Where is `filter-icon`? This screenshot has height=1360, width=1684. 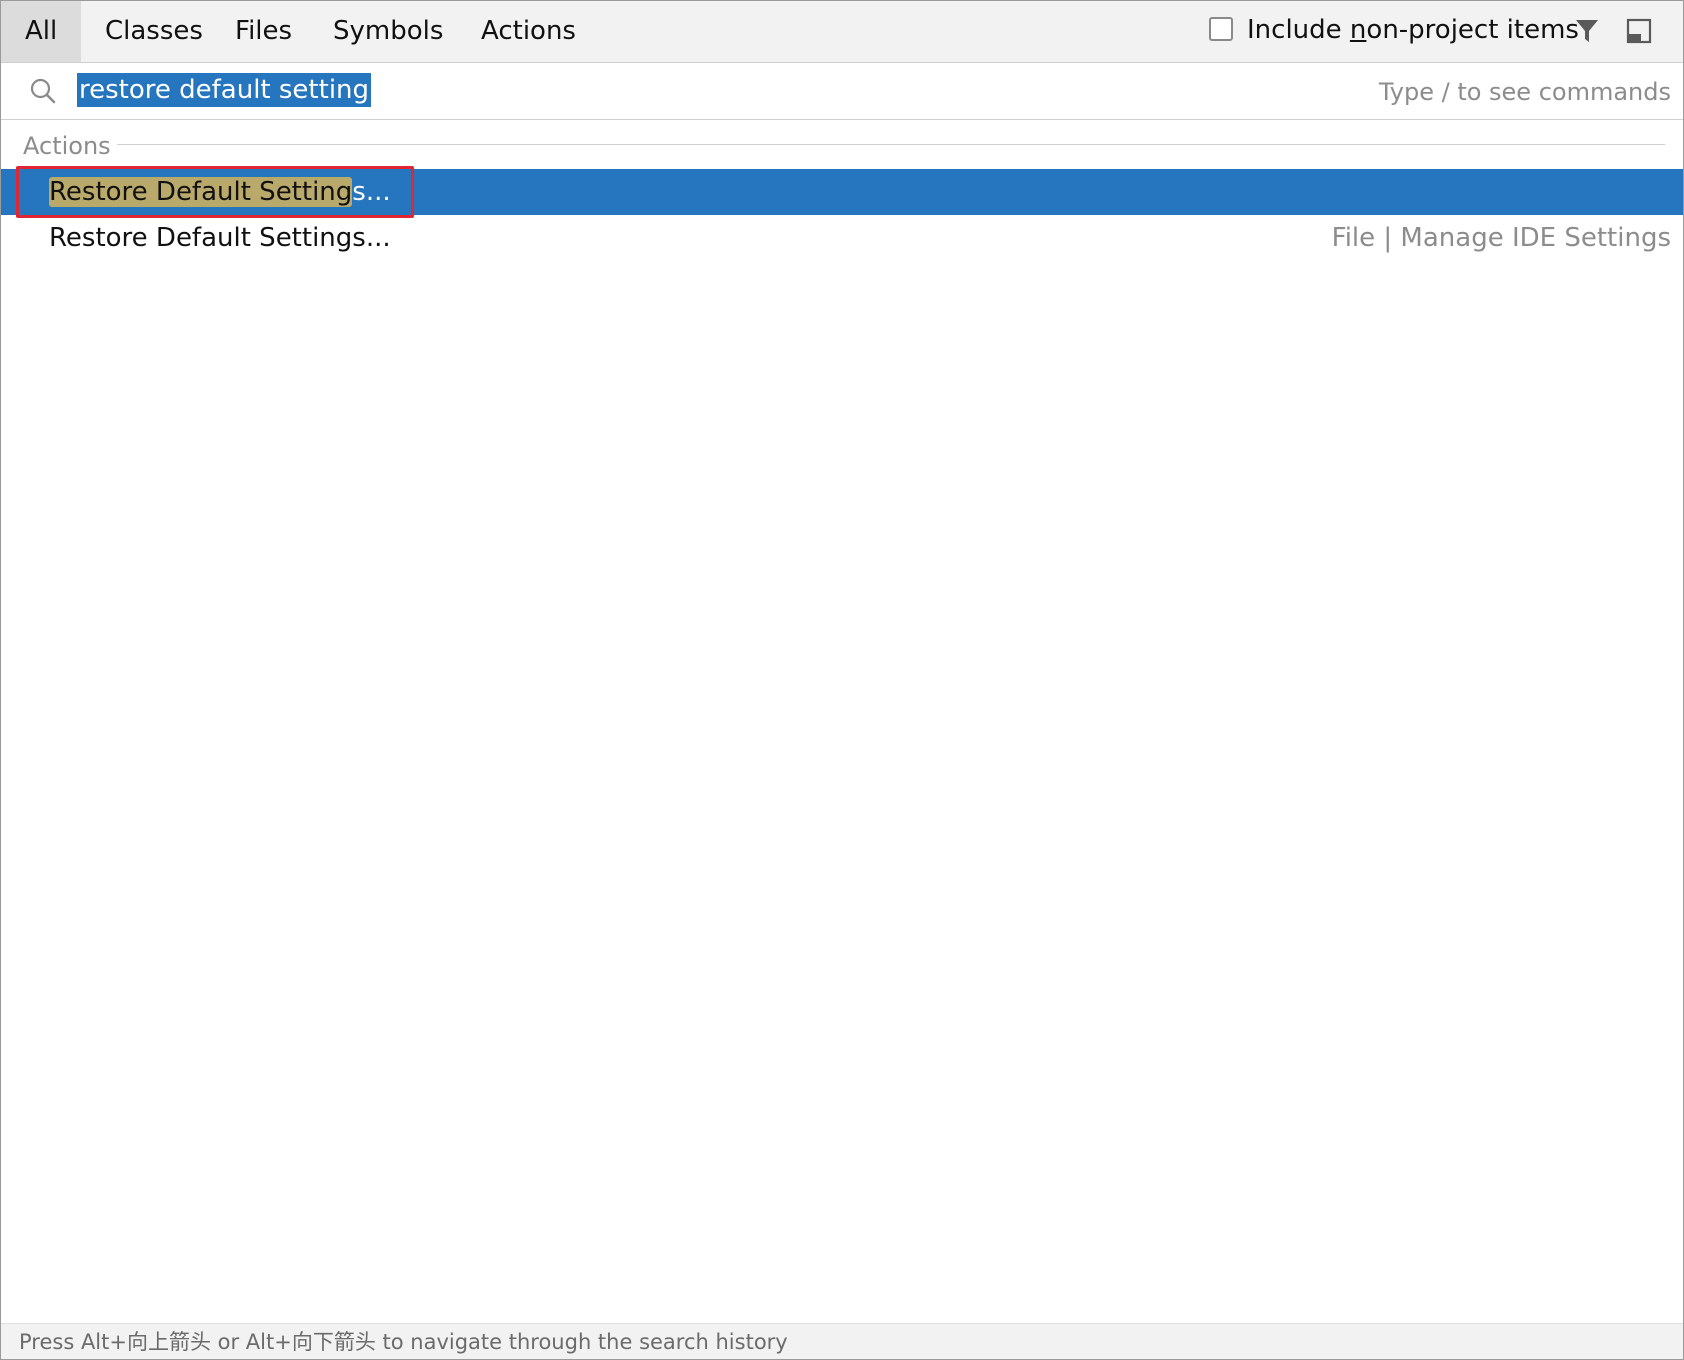
filter-icon is located at coordinates (1587, 31).